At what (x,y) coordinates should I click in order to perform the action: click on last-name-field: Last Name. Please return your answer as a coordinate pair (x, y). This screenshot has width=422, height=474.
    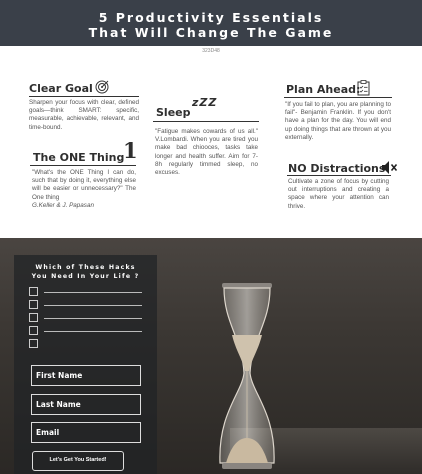
    Looking at the image, I should click on (86, 404).